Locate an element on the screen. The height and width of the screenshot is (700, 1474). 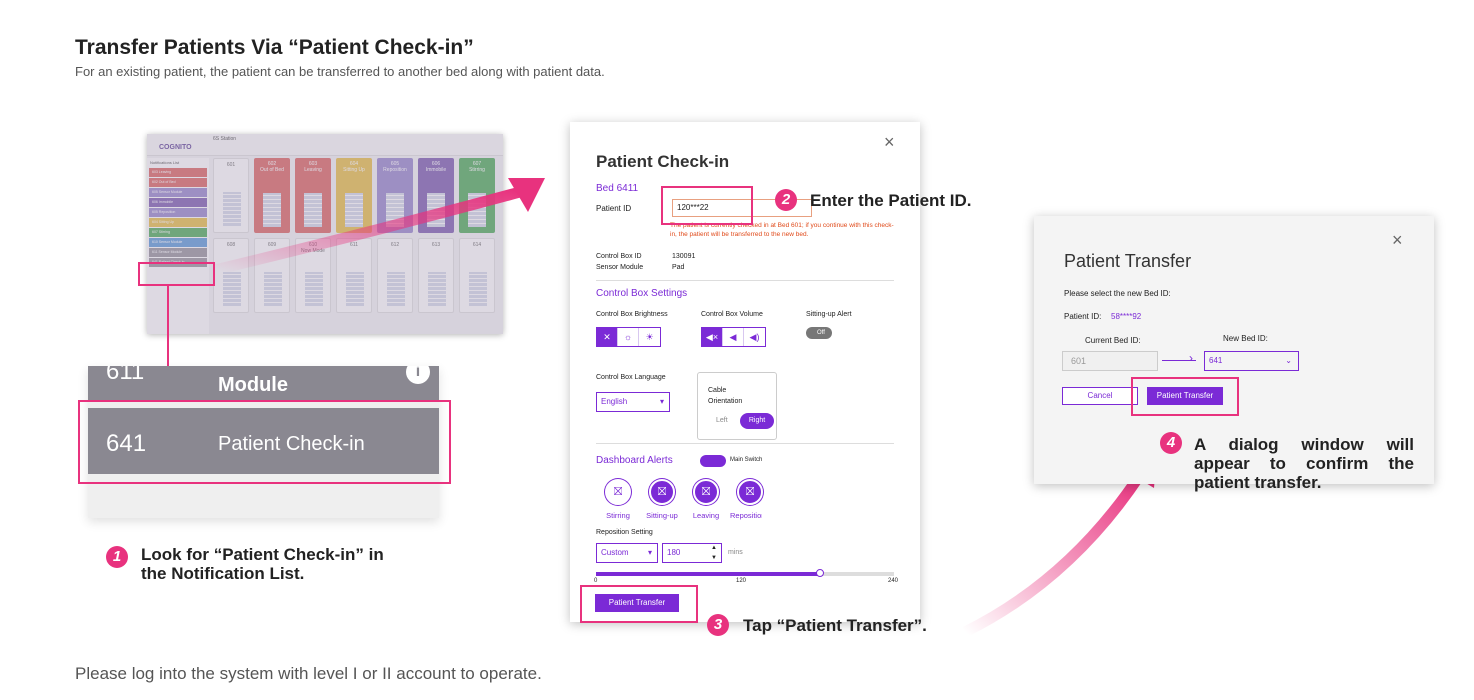
sitting-up-label: Sitting-up is located at coordinates (662, 515).